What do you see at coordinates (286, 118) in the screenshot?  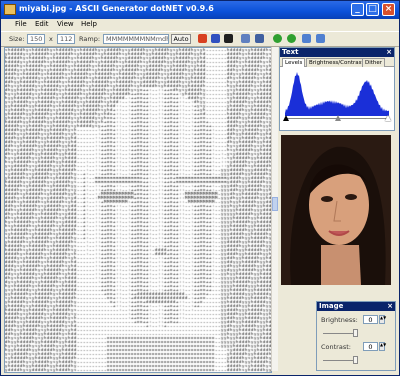 I see `levels-black-handle` at bounding box center [286, 118].